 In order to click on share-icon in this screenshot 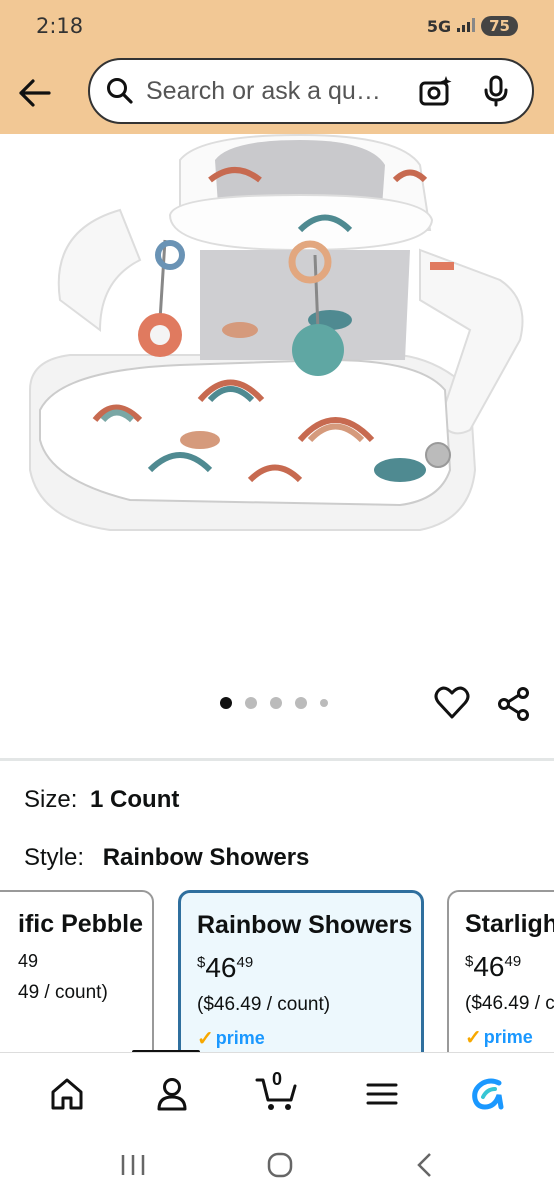, I will do `click(513, 704)`.